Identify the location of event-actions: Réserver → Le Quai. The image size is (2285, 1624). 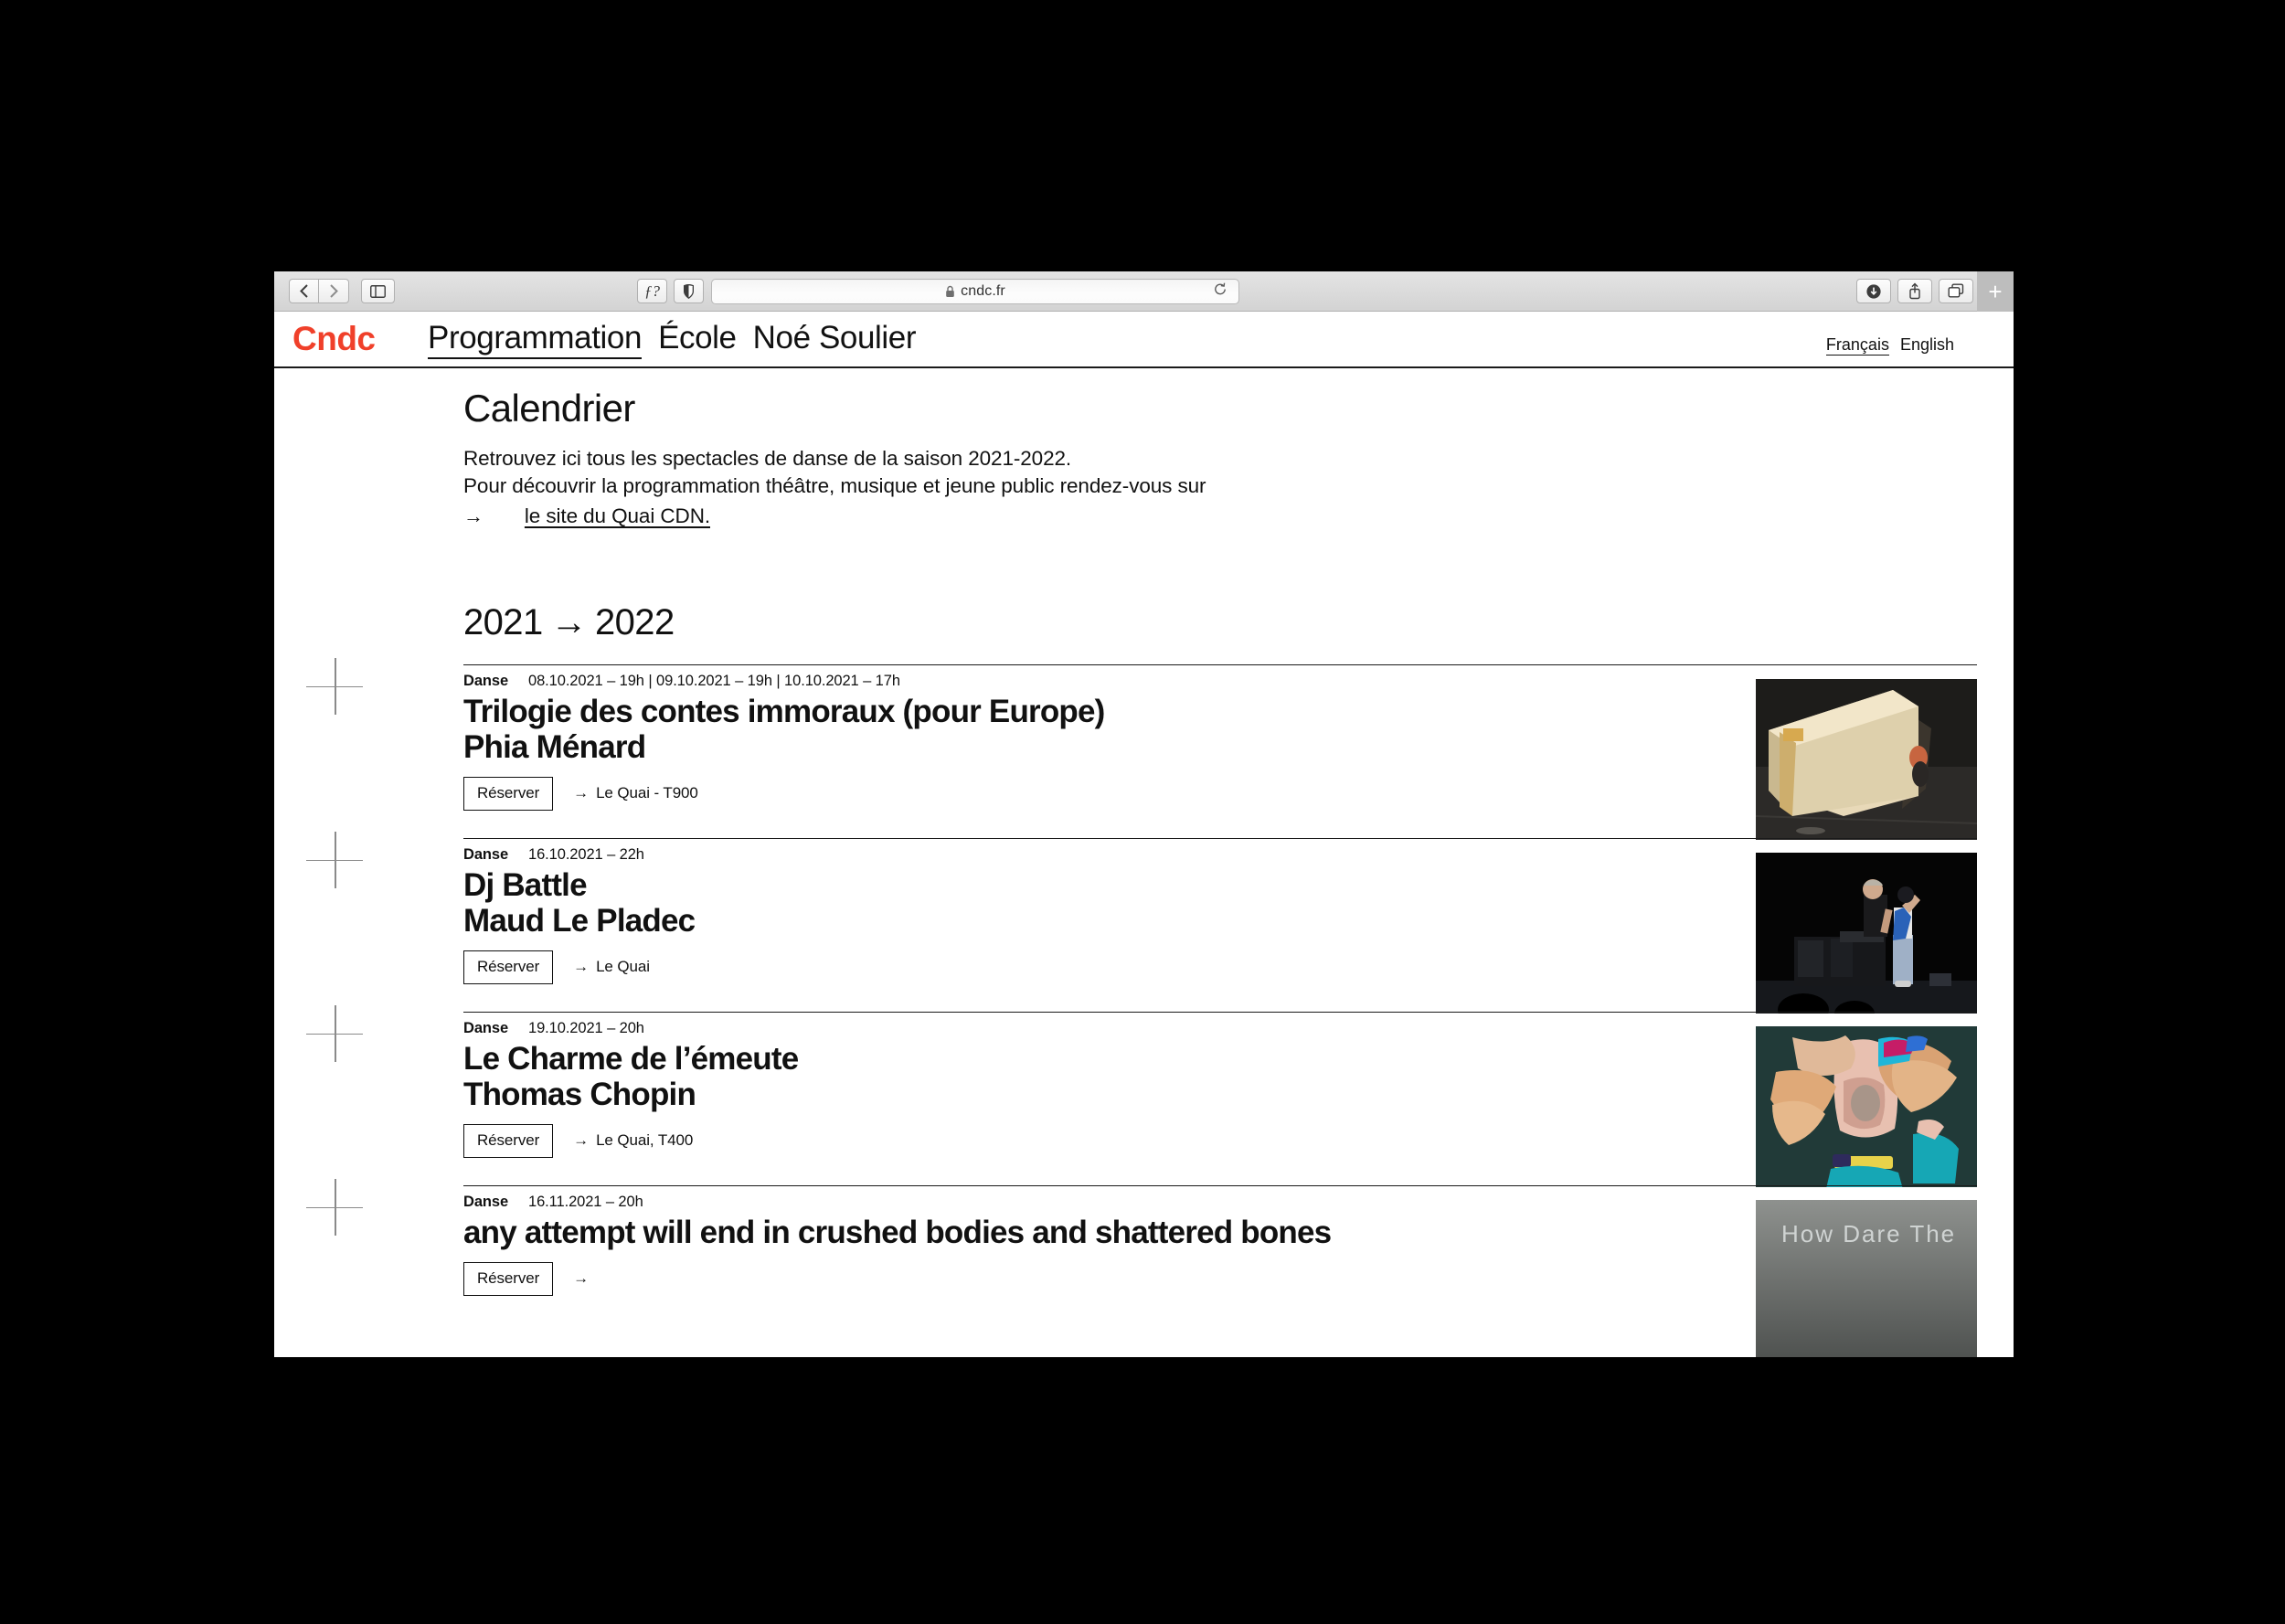
(1099, 967).